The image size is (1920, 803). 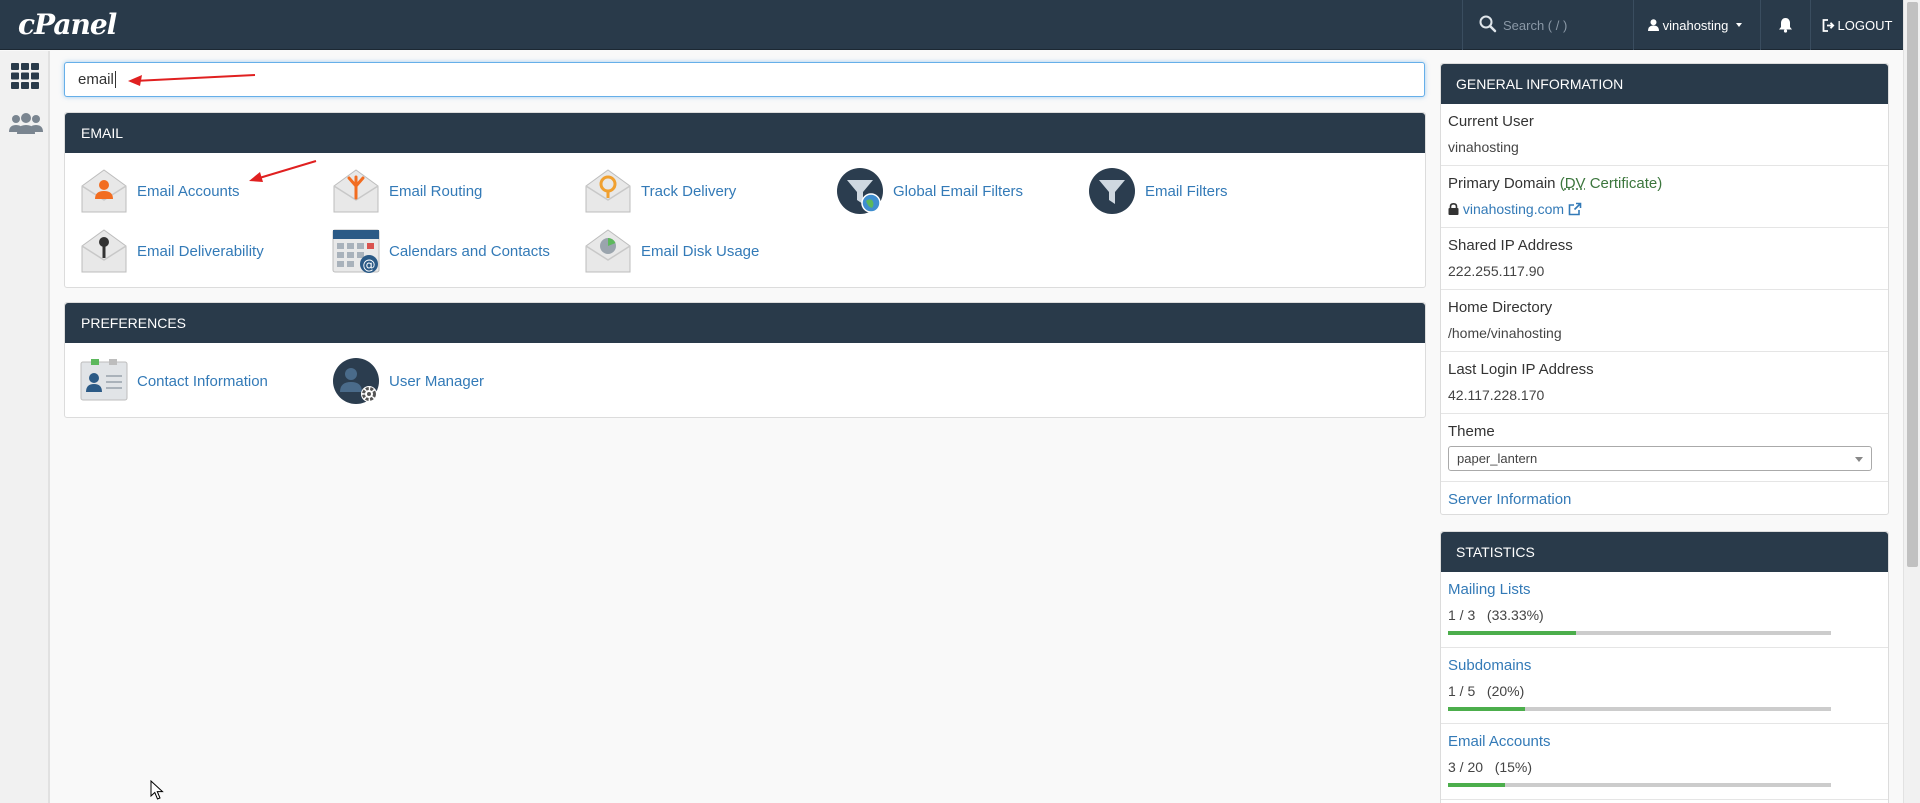 I want to click on email-routing-icon, so click(x=356, y=191).